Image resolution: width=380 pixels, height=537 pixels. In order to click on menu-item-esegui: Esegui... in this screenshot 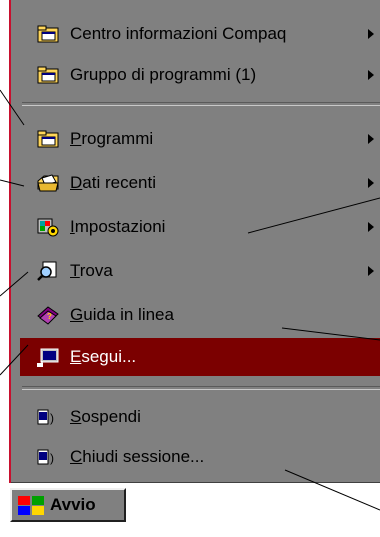, I will do `click(200, 357)`.